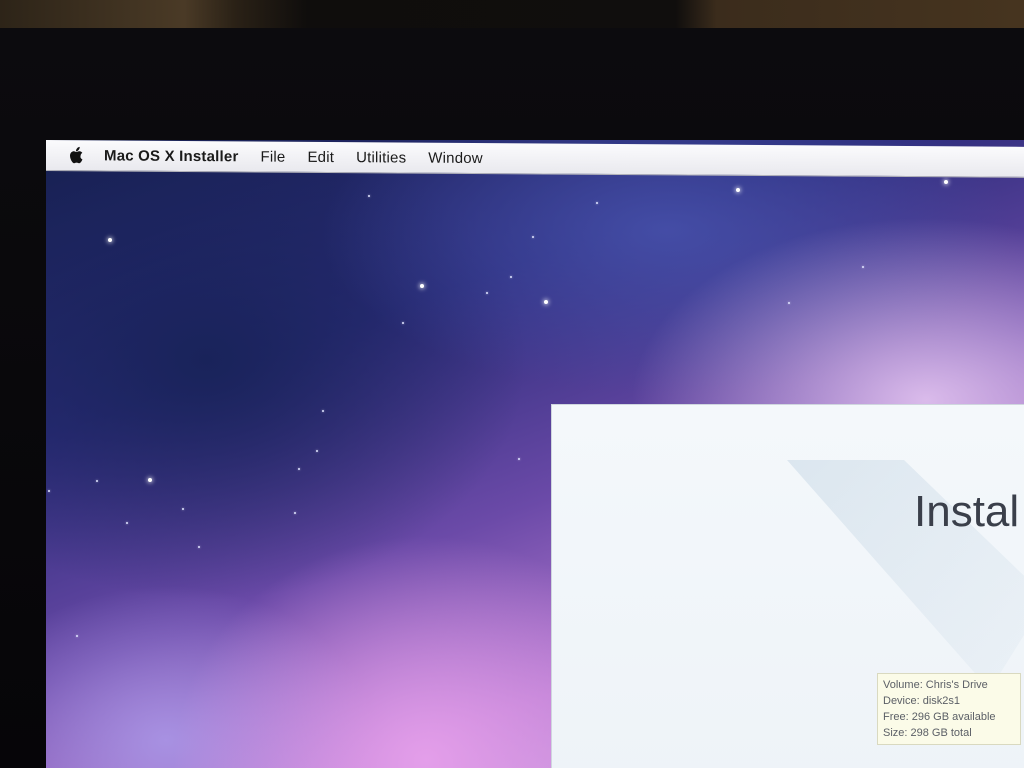 The width and height of the screenshot is (1024, 768). I want to click on menu-file: File, so click(272, 156).